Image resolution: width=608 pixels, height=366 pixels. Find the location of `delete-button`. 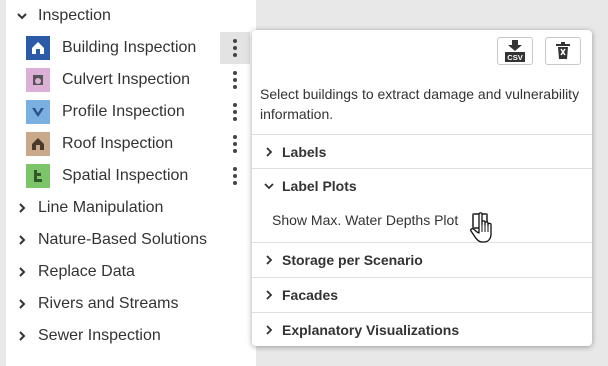

delete-button is located at coordinates (563, 51).